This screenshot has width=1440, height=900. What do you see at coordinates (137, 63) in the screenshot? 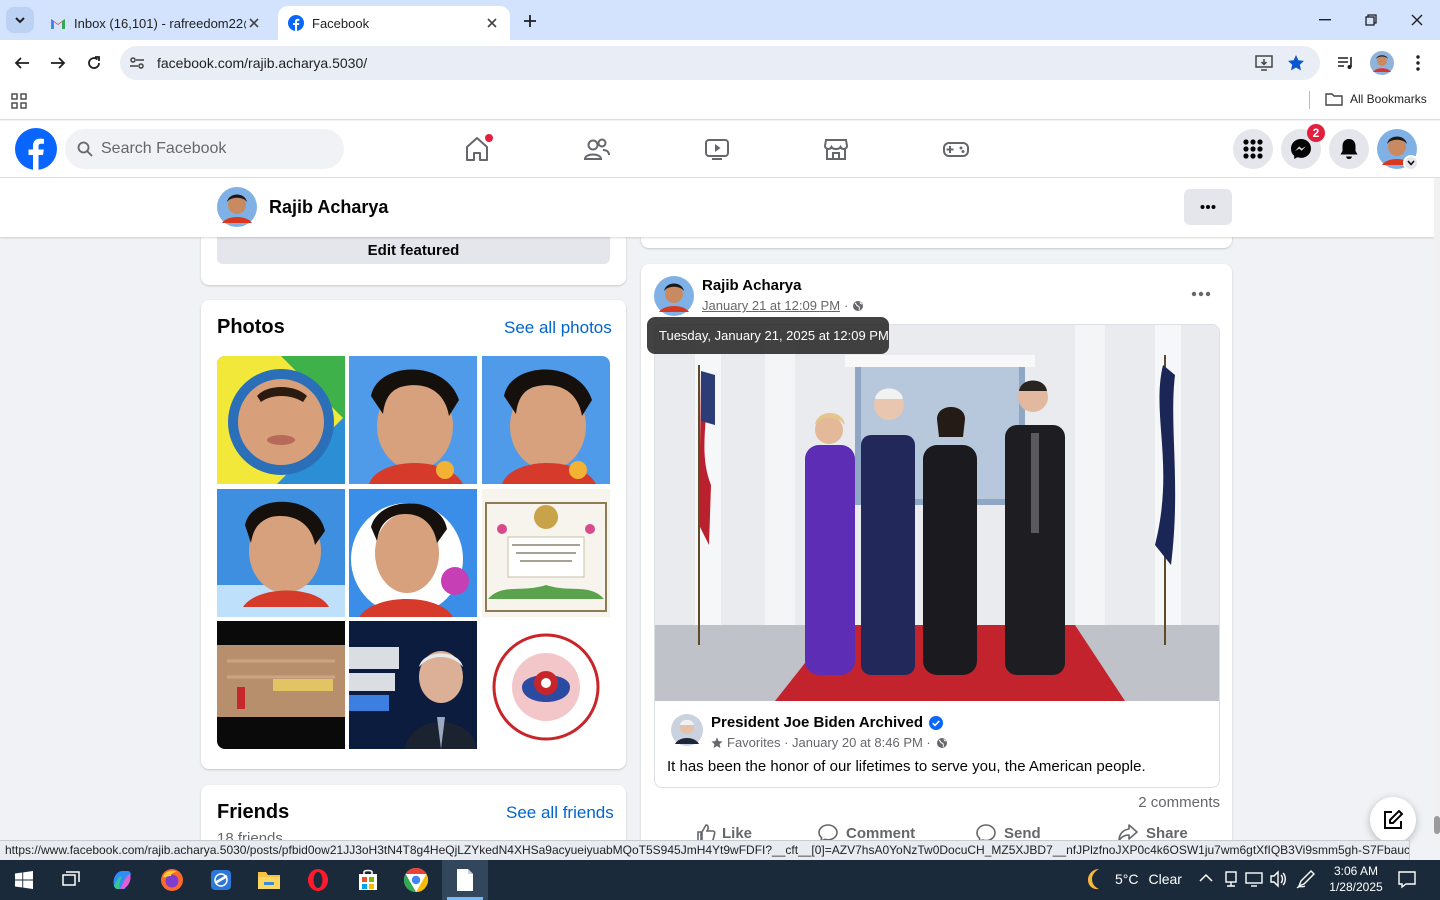
I see `site-settings-icon` at bounding box center [137, 63].